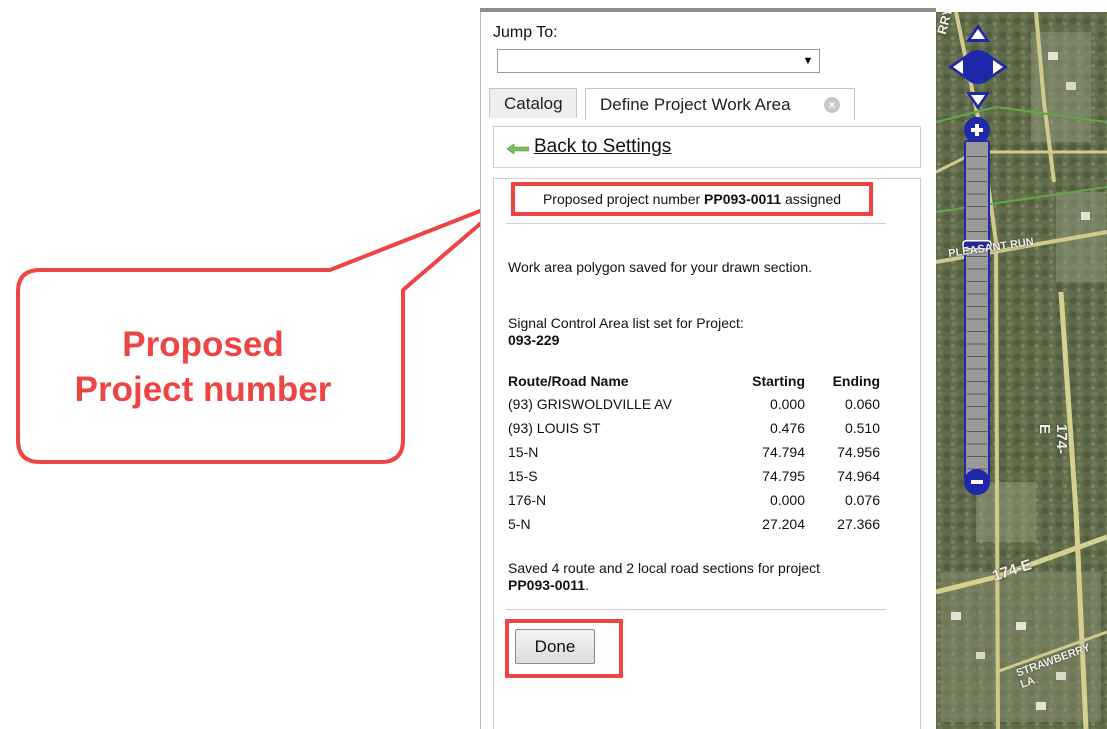  I want to click on route-start: 74.795, so click(783, 476).